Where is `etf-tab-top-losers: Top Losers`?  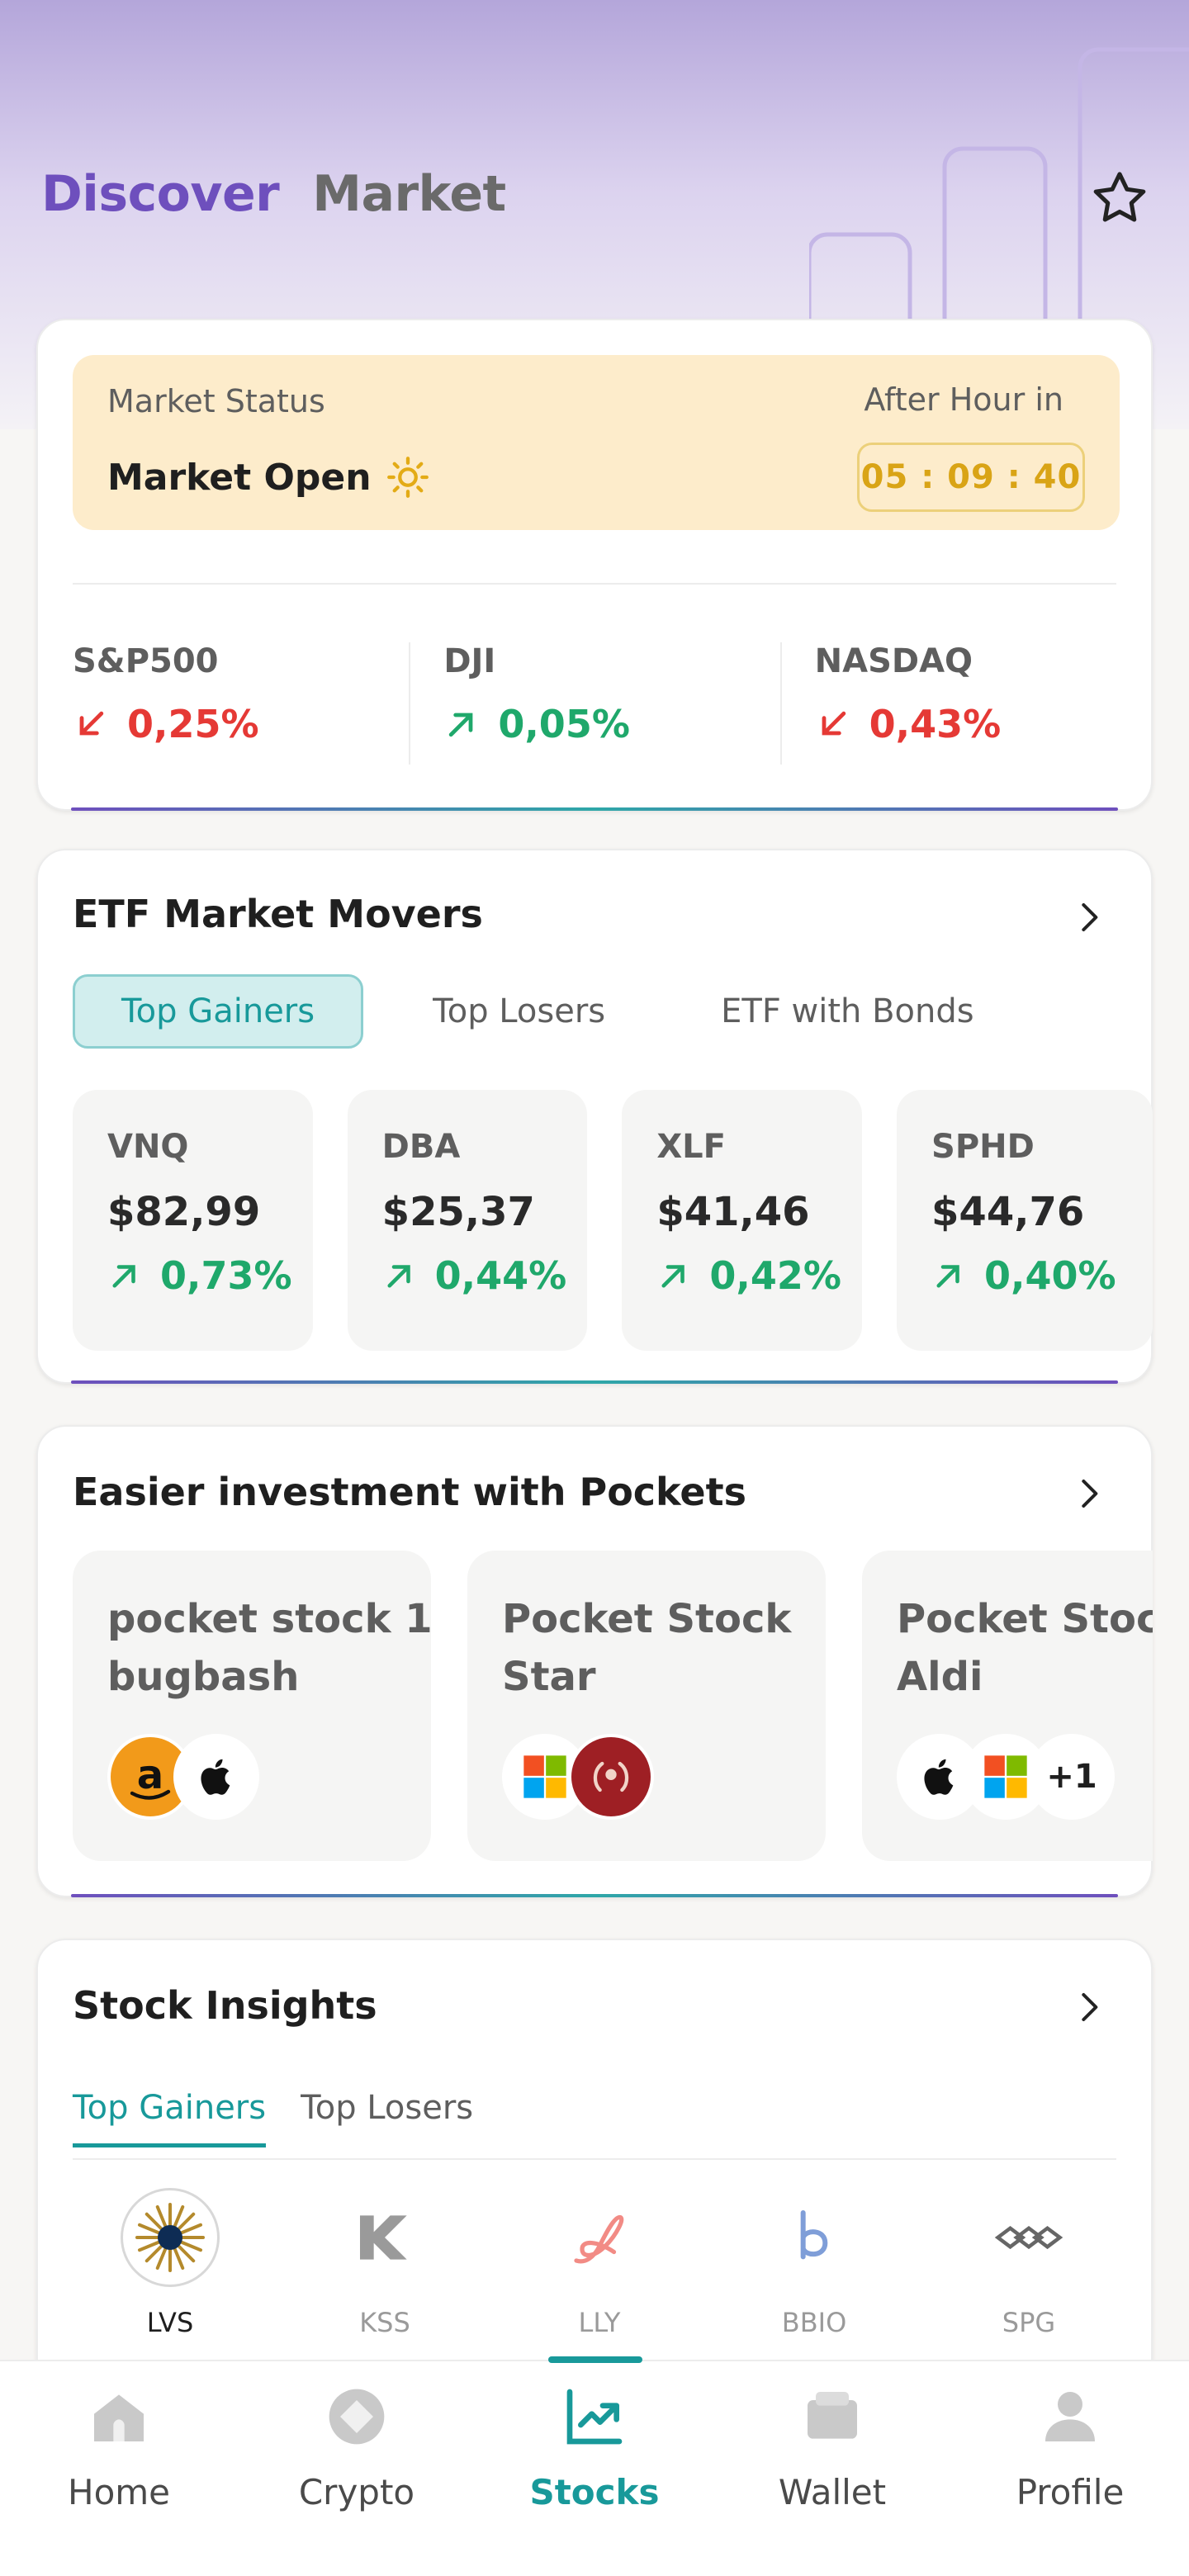 etf-tab-top-losers: Top Losers is located at coordinates (518, 1011).